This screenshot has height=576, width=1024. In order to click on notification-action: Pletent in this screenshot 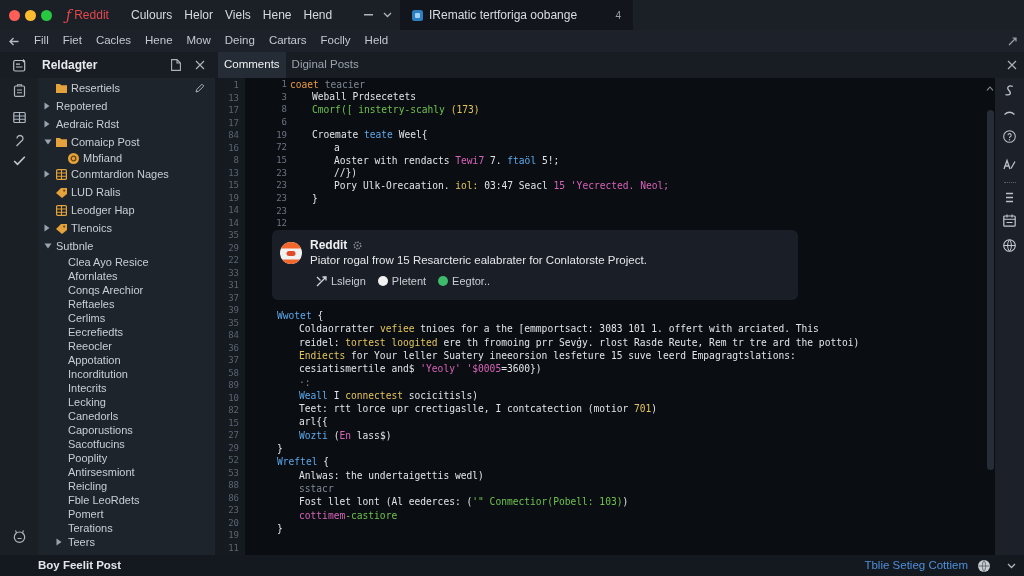, I will do `click(402, 281)`.